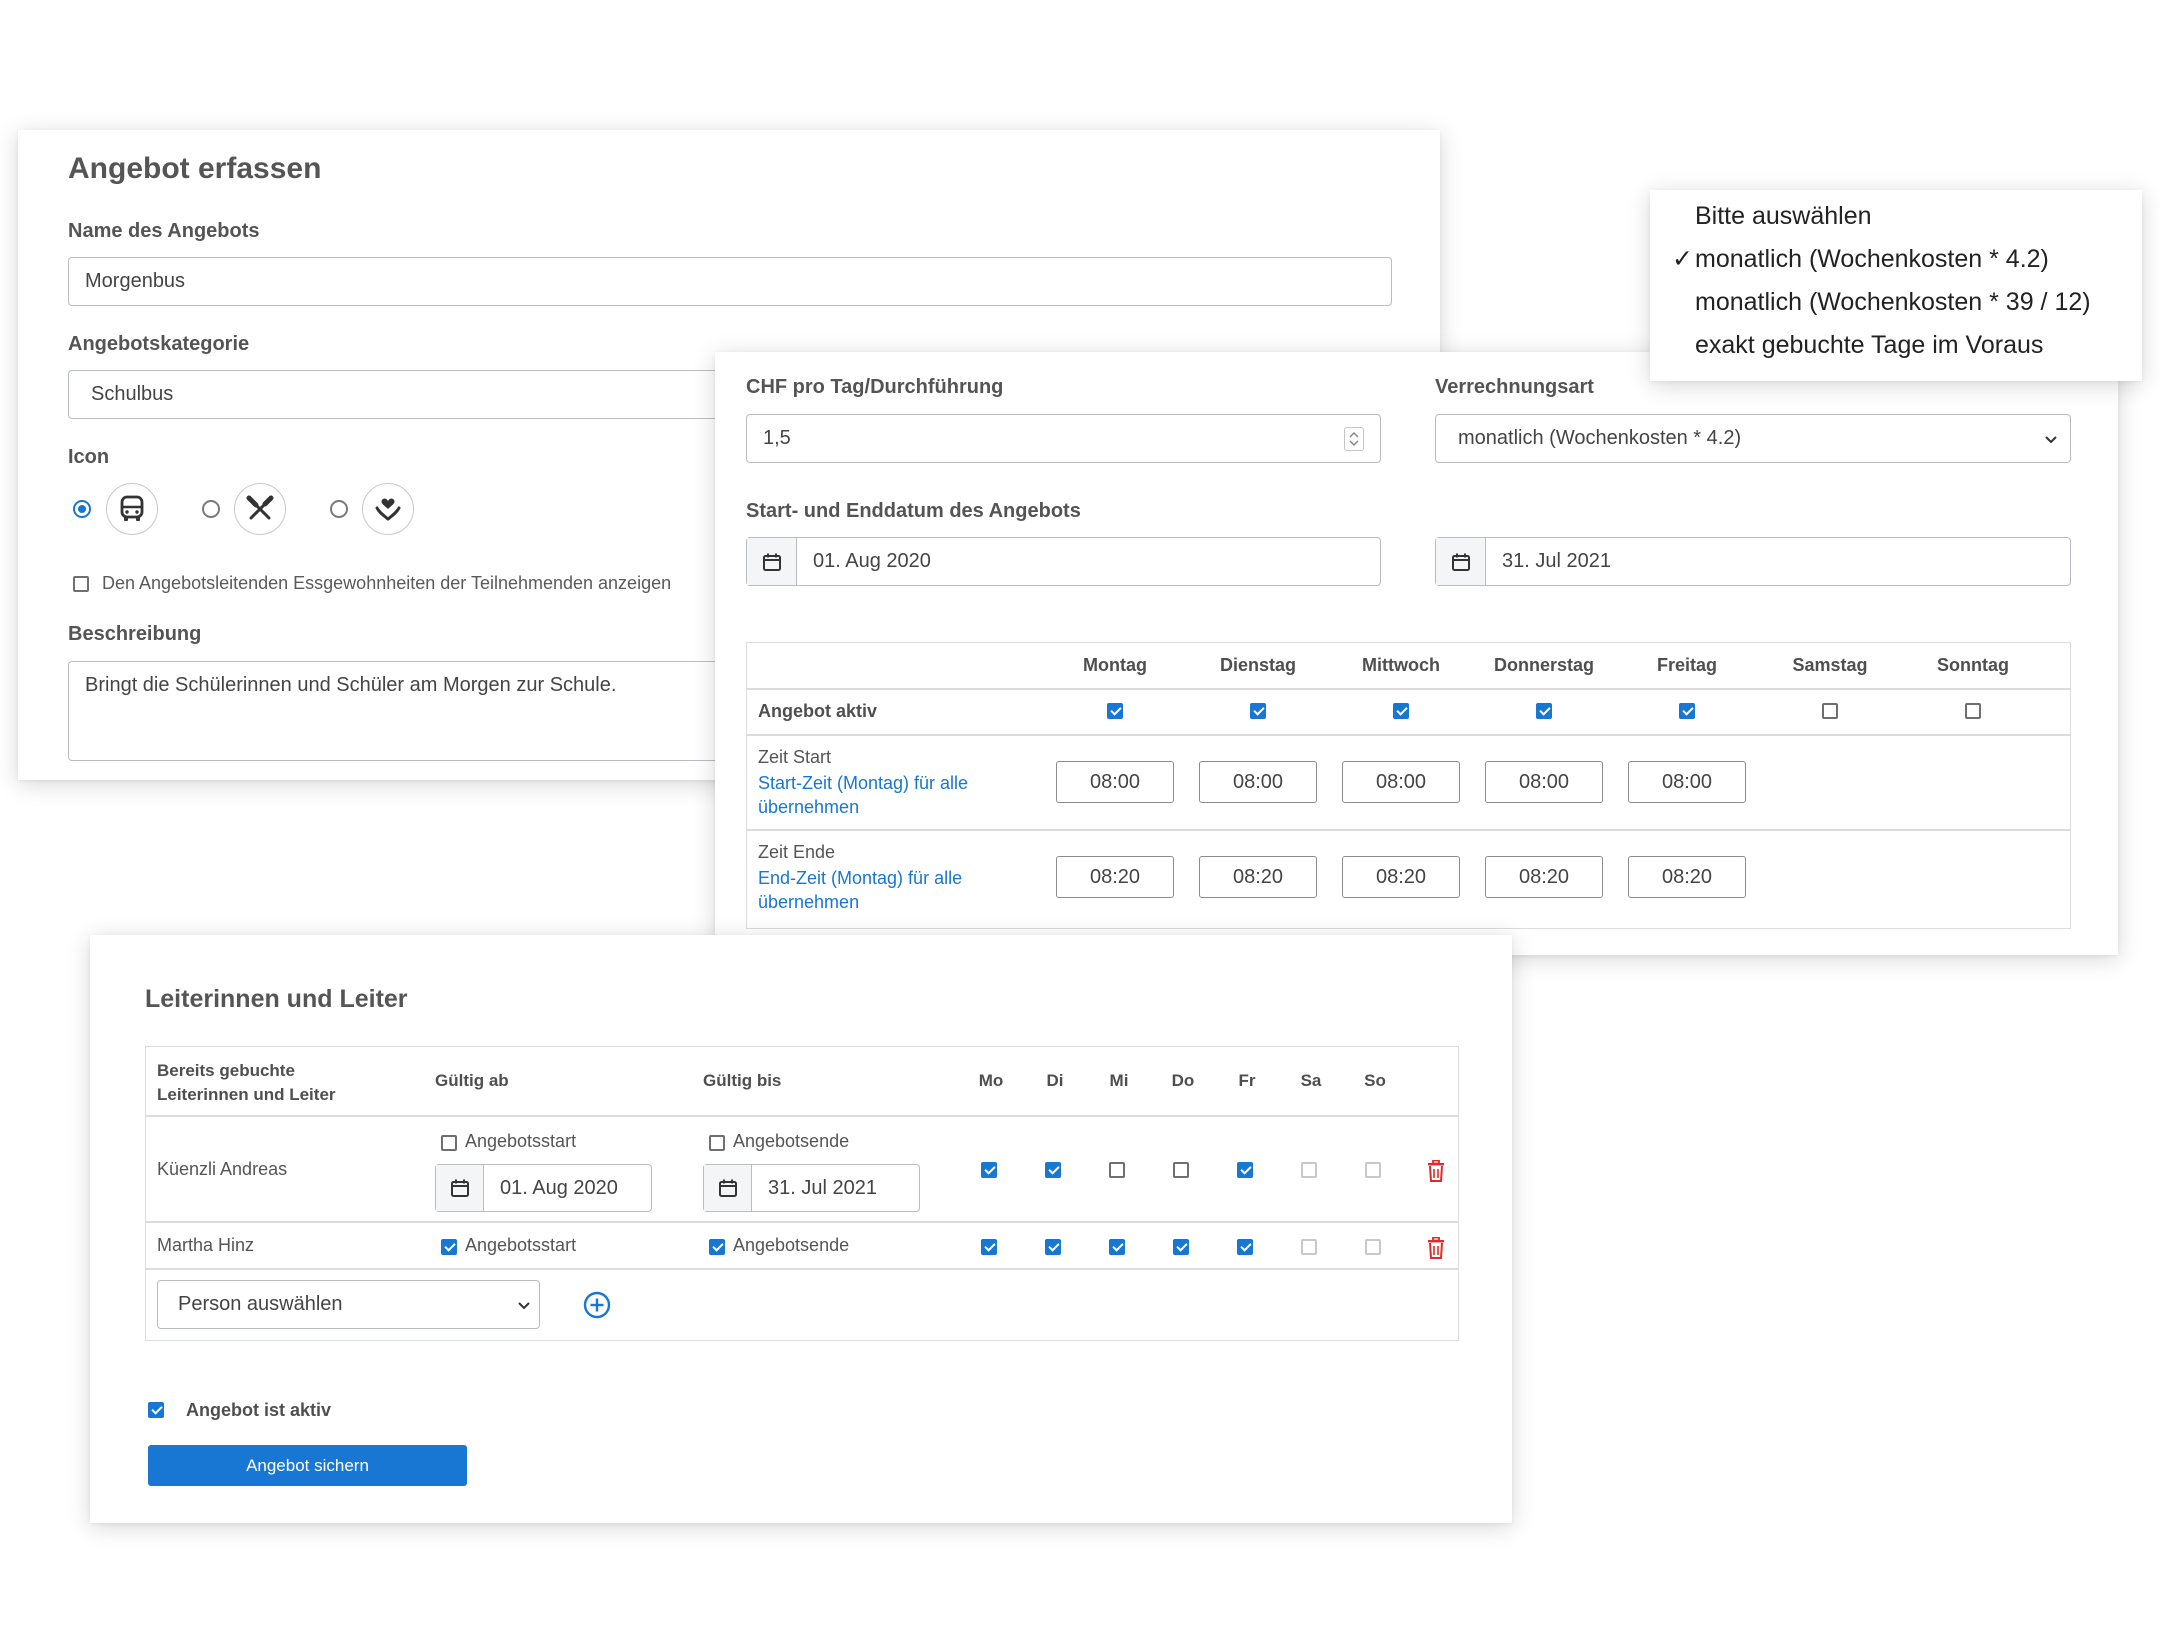 The height and width of the screenshot is (1650, 2160). Describe the element at coordinates (135, 281) in the screenshot. I see `name-input-value: Morgenbus` at that location.